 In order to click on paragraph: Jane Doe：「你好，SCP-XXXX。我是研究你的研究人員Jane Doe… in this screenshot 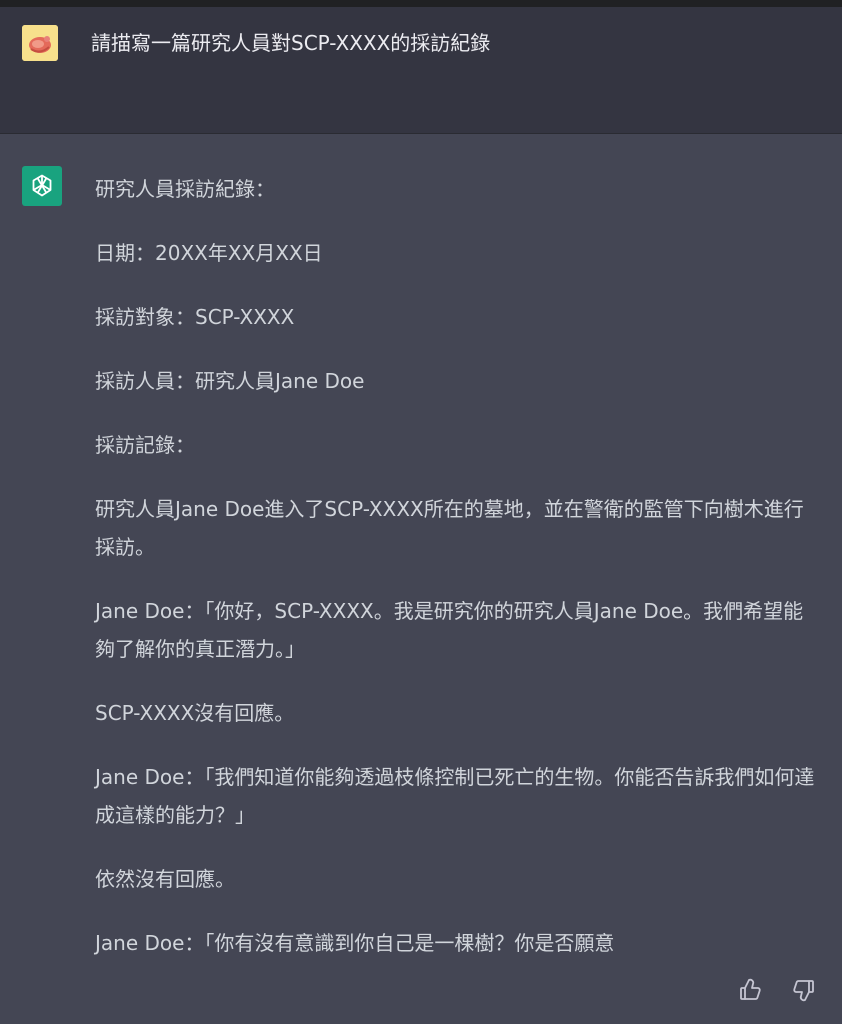, I will do `click(449, 630)`.